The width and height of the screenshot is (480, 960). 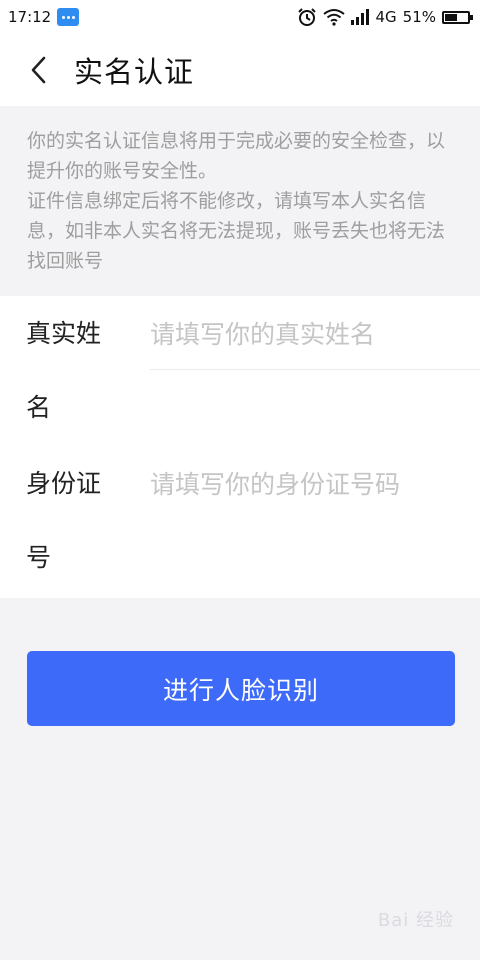 I want to click on name-label: 真实姓, so click(x=64, y=333).